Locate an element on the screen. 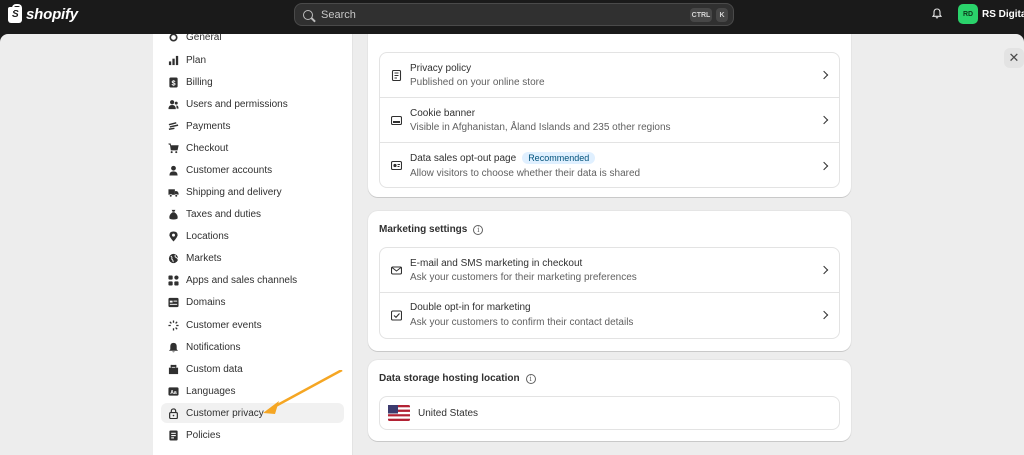  cart-icon is located at coordinates (173, 148).